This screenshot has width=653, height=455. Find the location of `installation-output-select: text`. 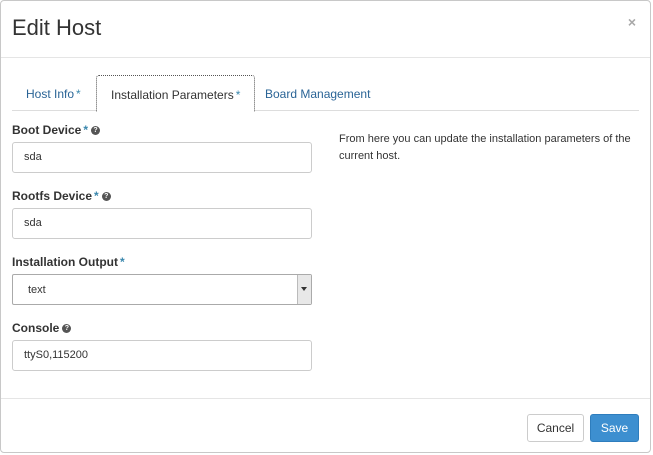

installation-output-select: text is located at coordinates (162, 289).